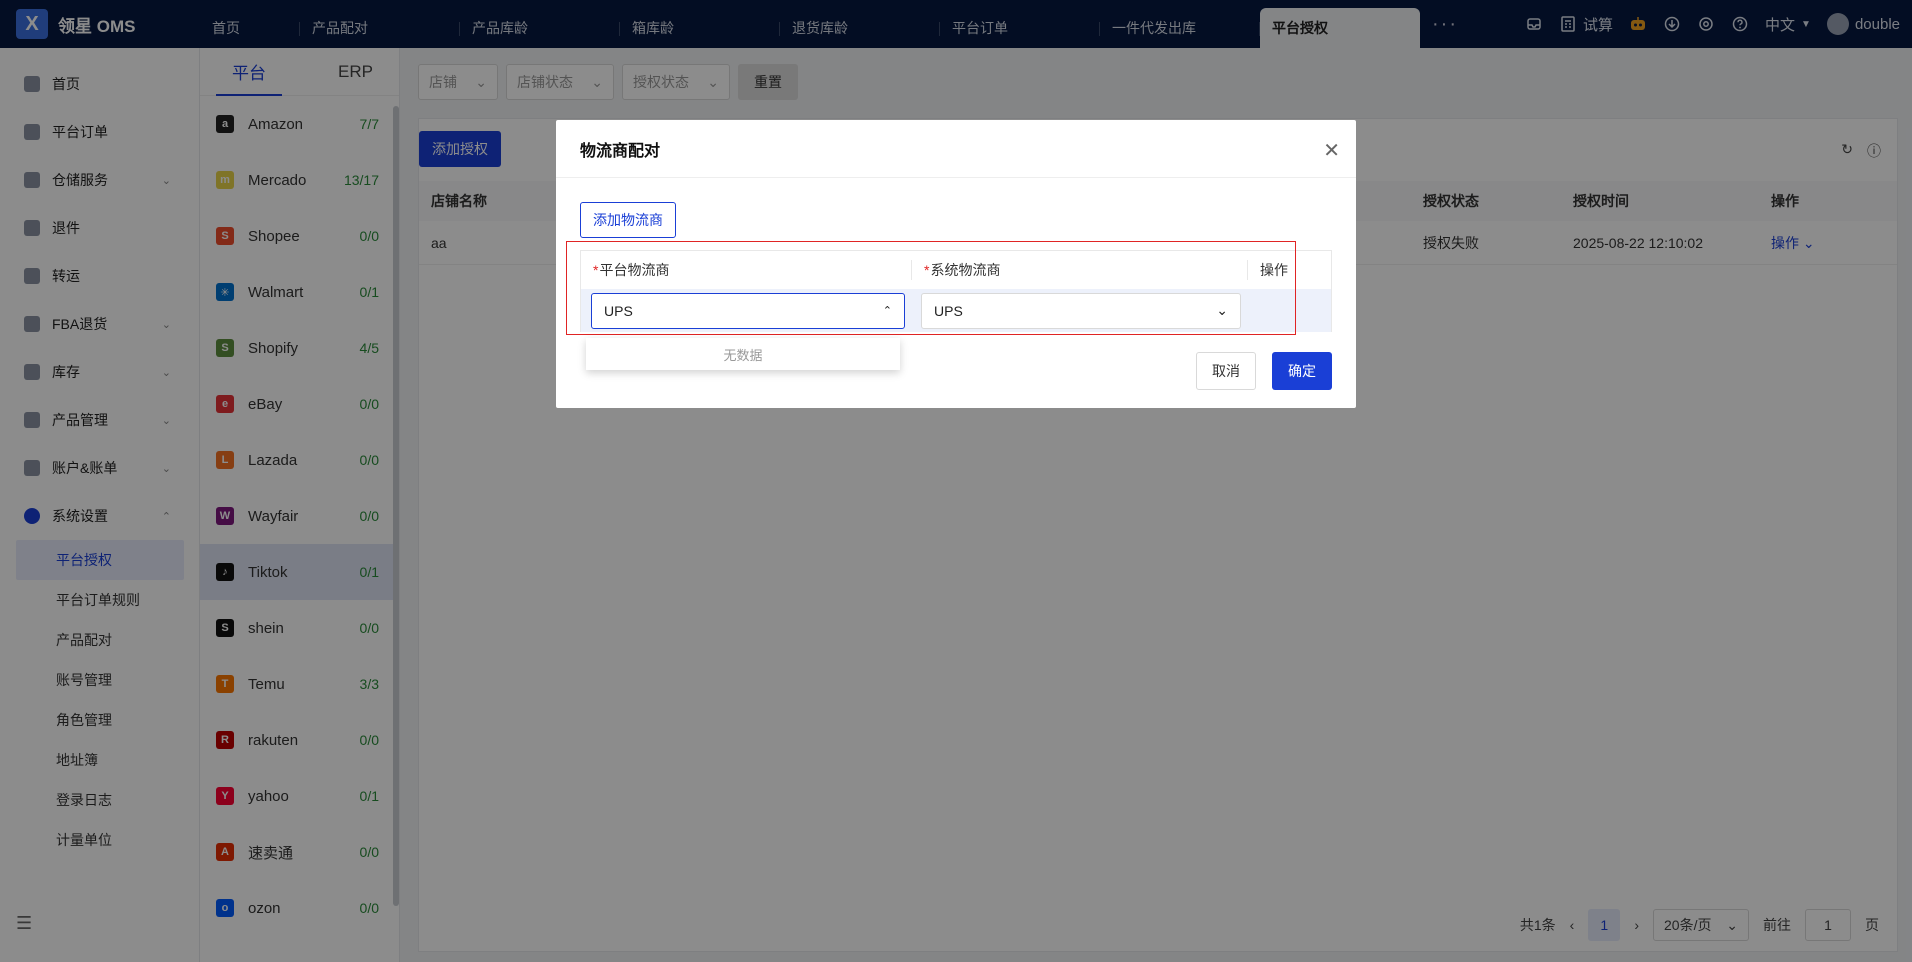  Describe the element at coordinates (743, 354) in the screenshot. I see `platform-carrier-dropdown: 无数据` at that location.